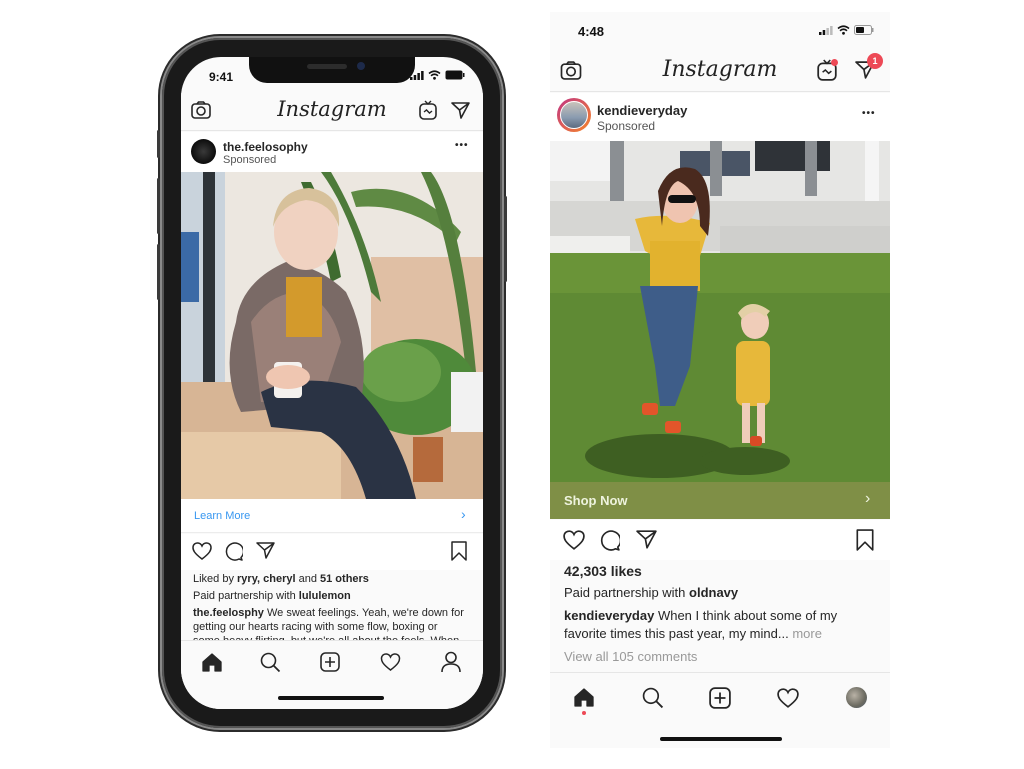 The width and height of the screenshot is (1024, 769). I want to click on learn-more-bar: Learn More ›, so click(332, 516).